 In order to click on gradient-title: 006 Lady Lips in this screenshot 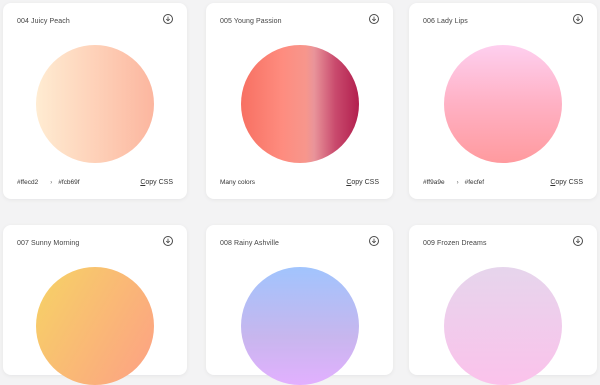, I will do `click(445, 21)`.